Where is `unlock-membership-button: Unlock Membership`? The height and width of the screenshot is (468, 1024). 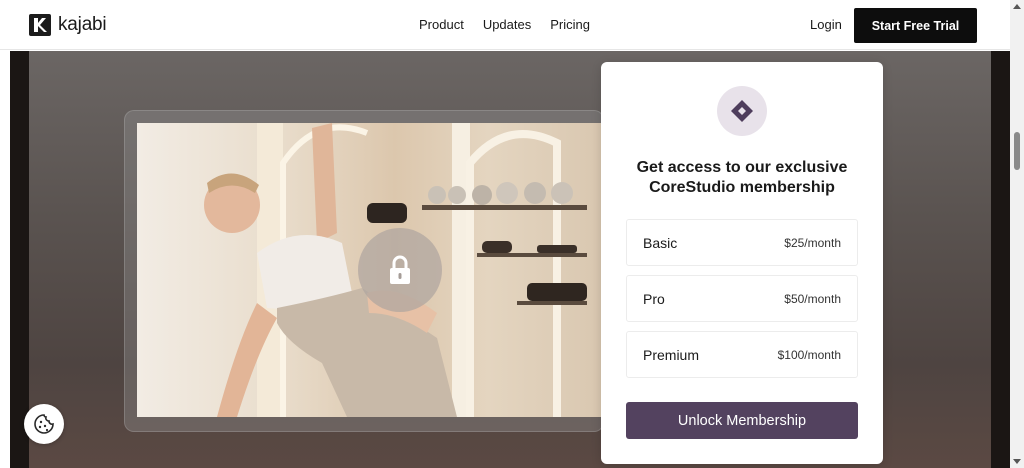 unlock-membership-button: Unlock Membership is located at coordinates (742, 420).